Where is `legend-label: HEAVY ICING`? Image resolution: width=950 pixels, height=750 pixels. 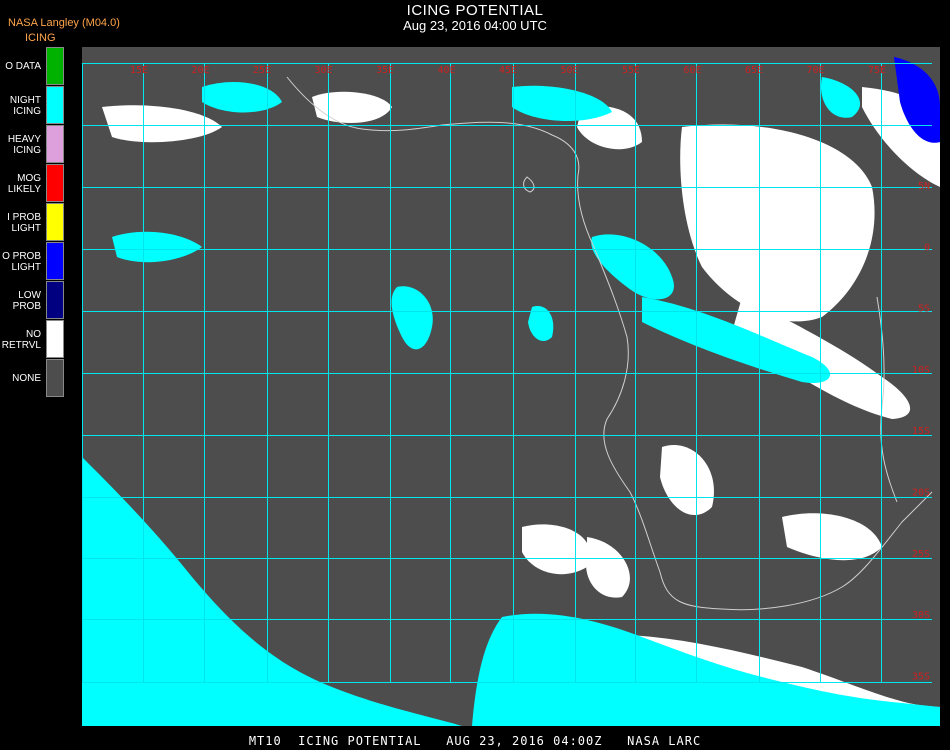
legend-label: HEAVY ICING is located at coordinates (24, 144).